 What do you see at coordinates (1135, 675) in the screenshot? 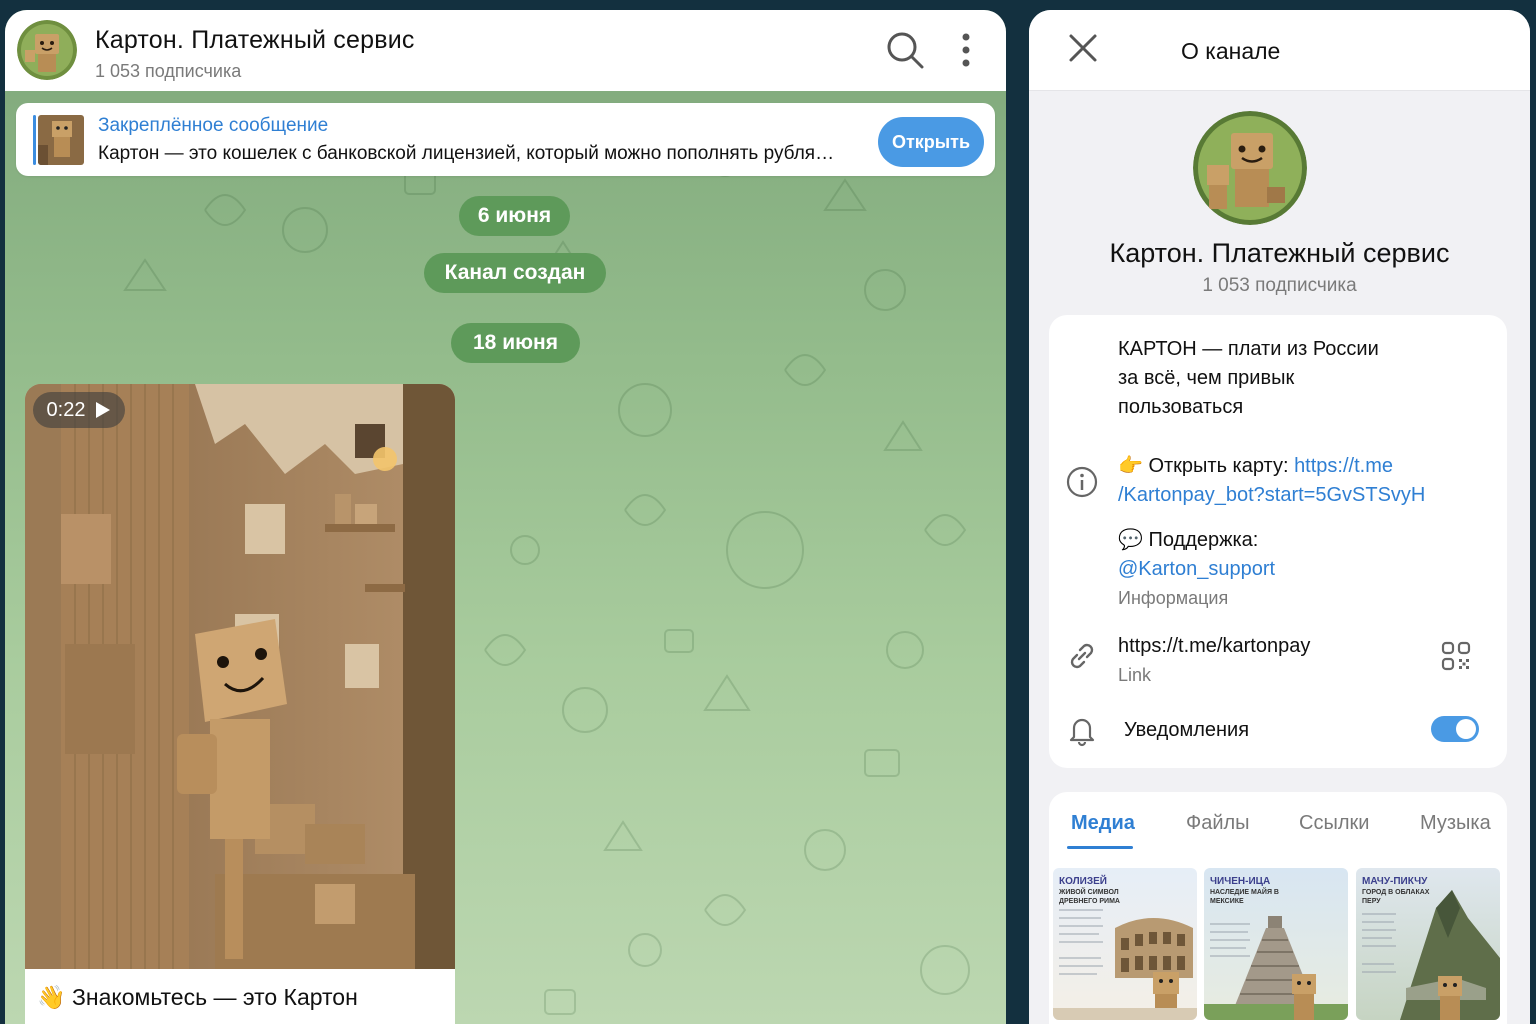
I see `link-caption: Link` at bounding box center [1135, 675].